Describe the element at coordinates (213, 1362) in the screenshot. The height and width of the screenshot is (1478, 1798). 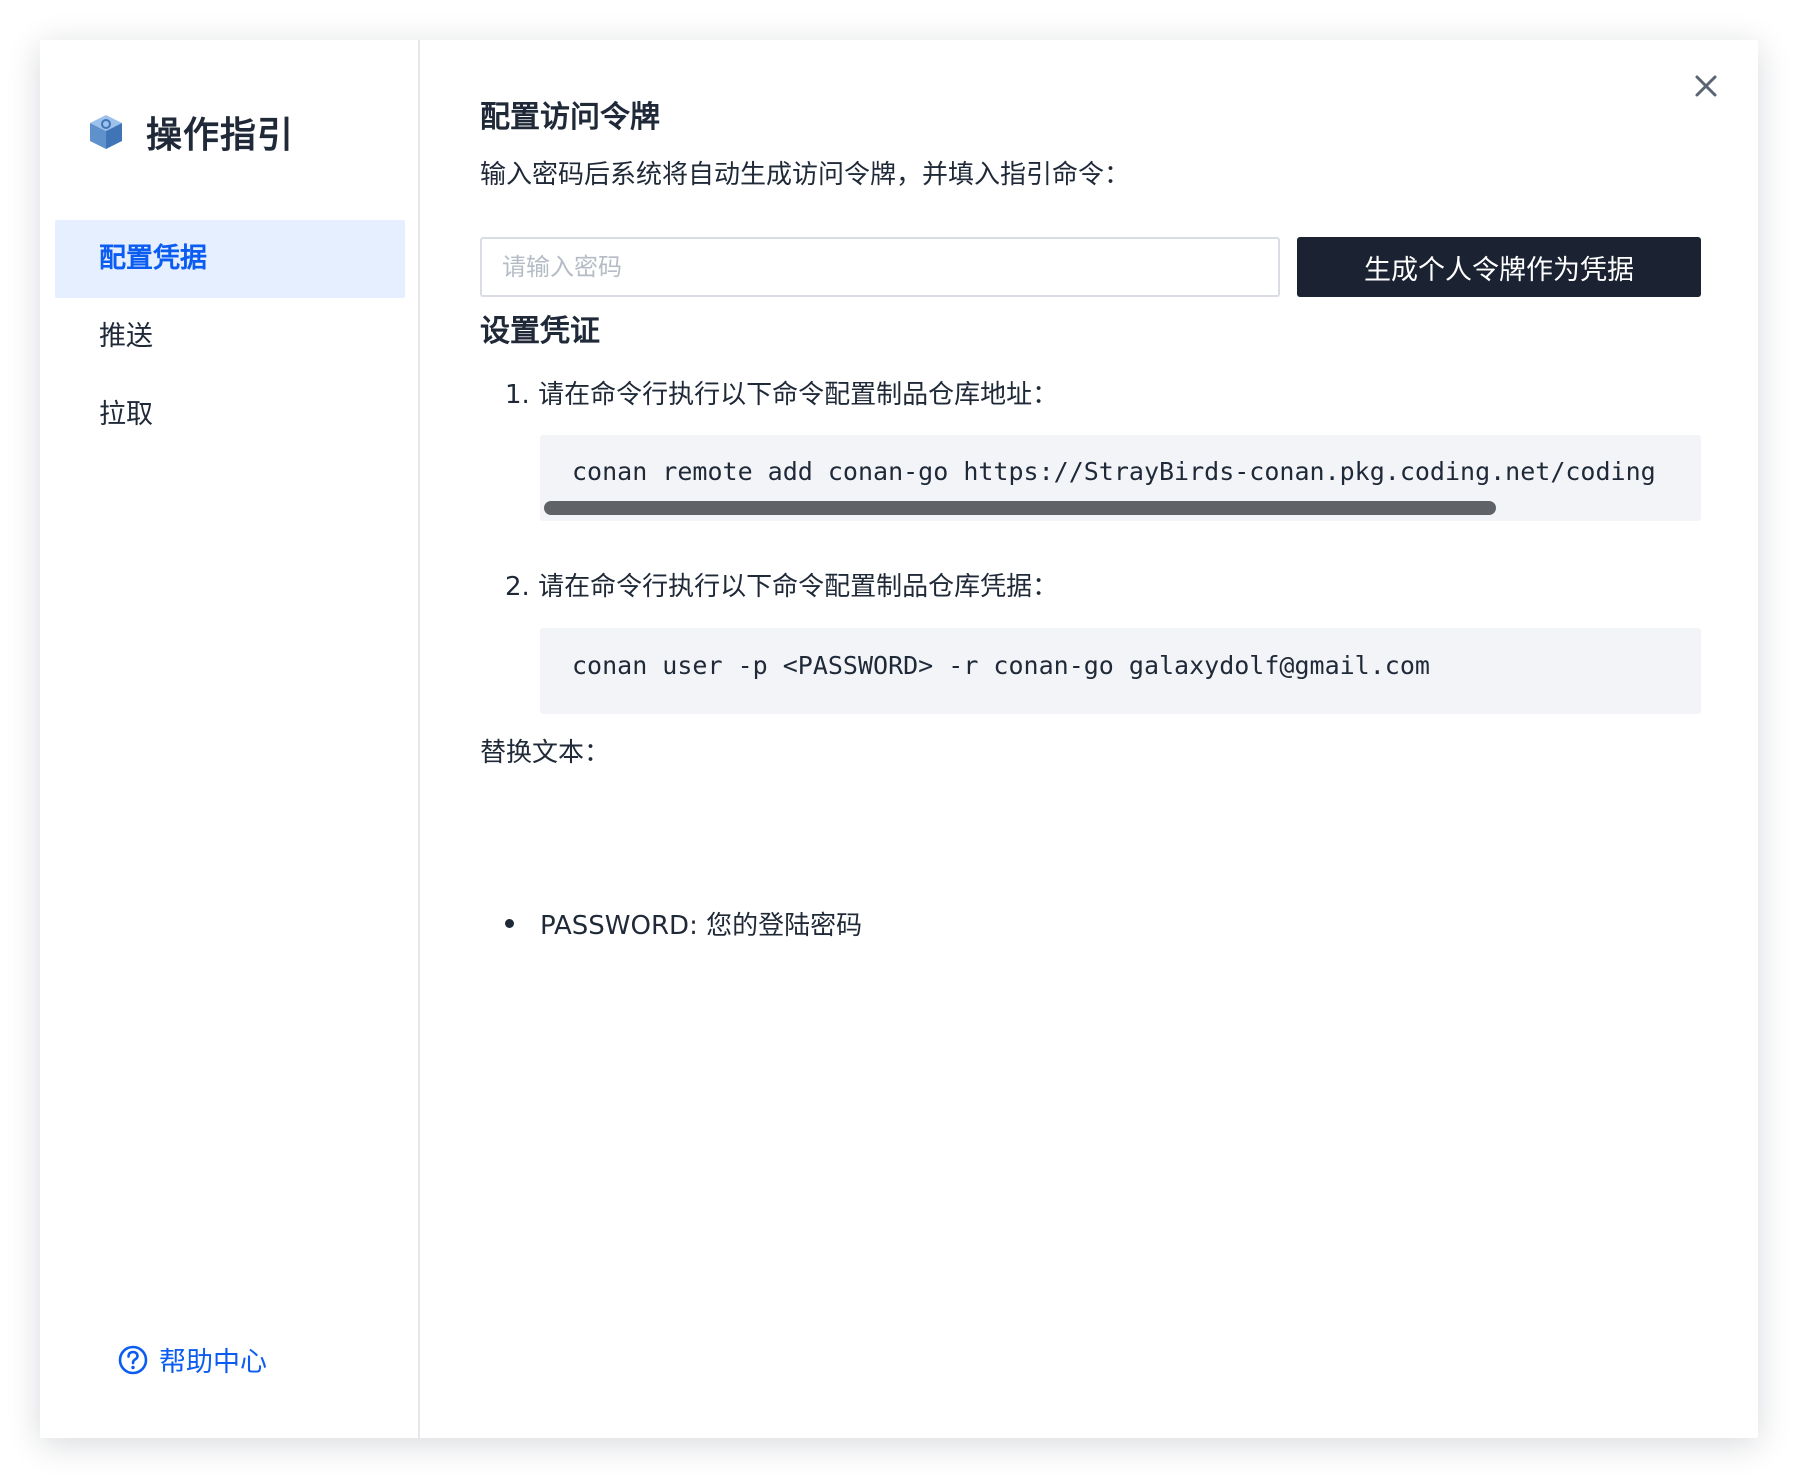
I see `help-center-label: 帮助中心` at that location.